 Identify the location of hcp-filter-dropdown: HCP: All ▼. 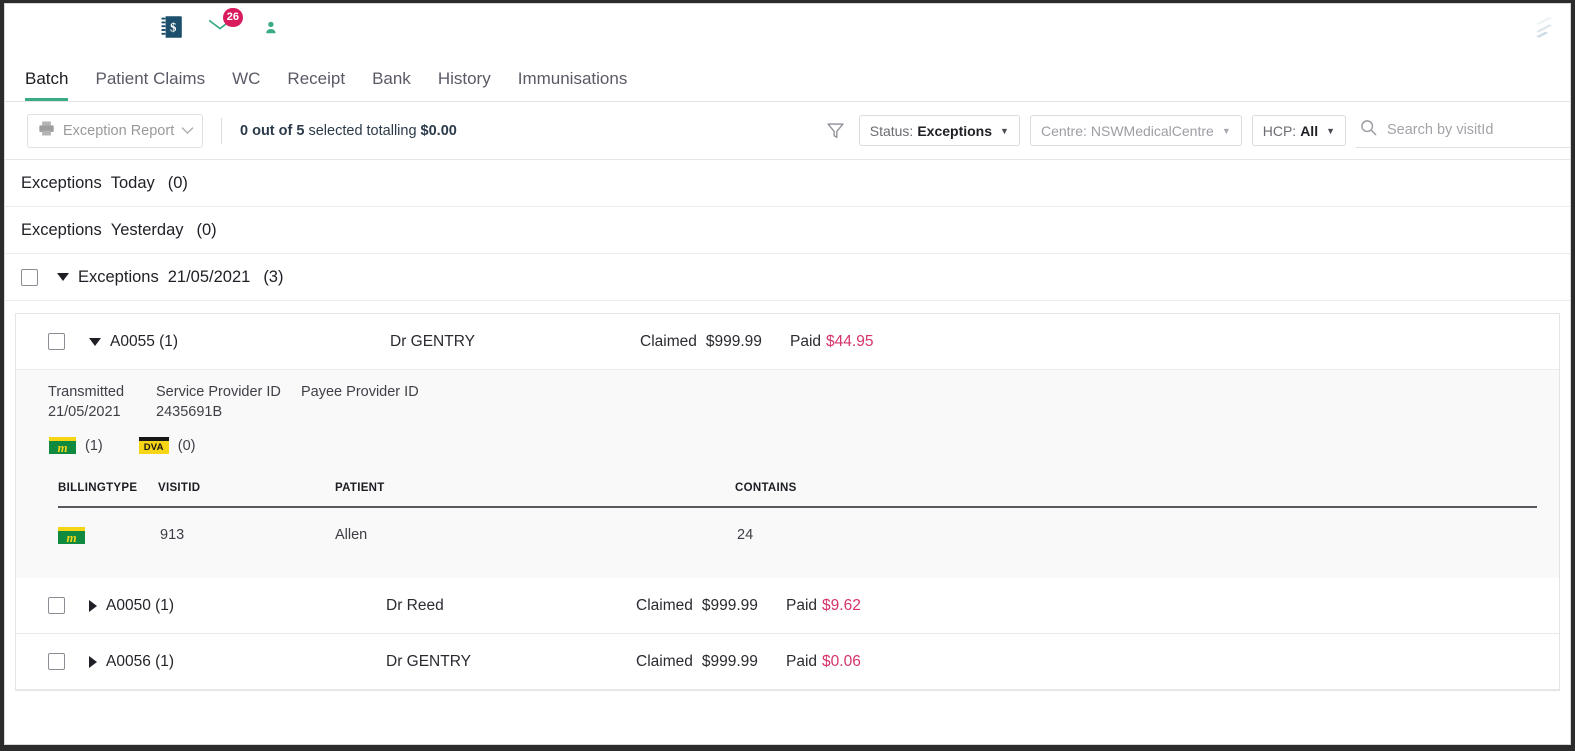
(1298, 130).